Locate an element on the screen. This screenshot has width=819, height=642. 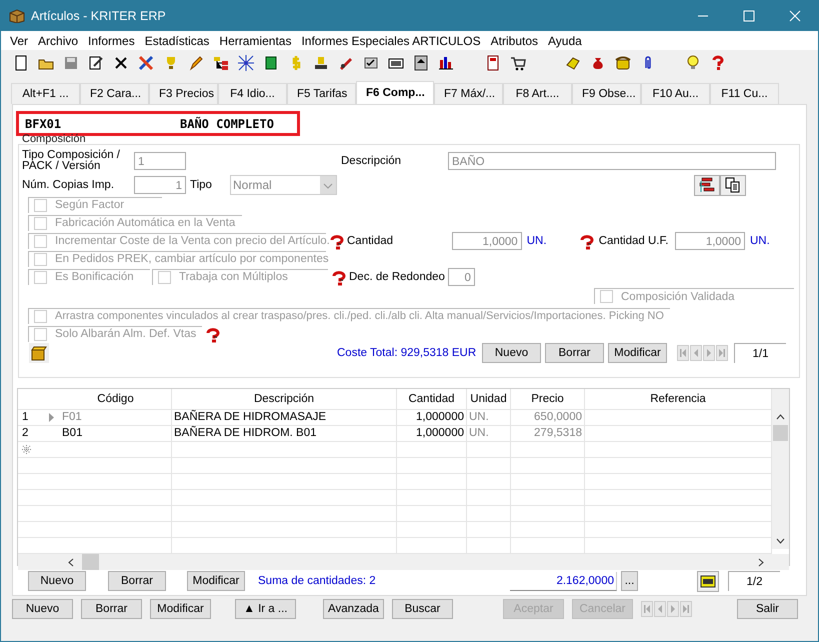
article-code: BFX01 is located at coordinates (43, 123).